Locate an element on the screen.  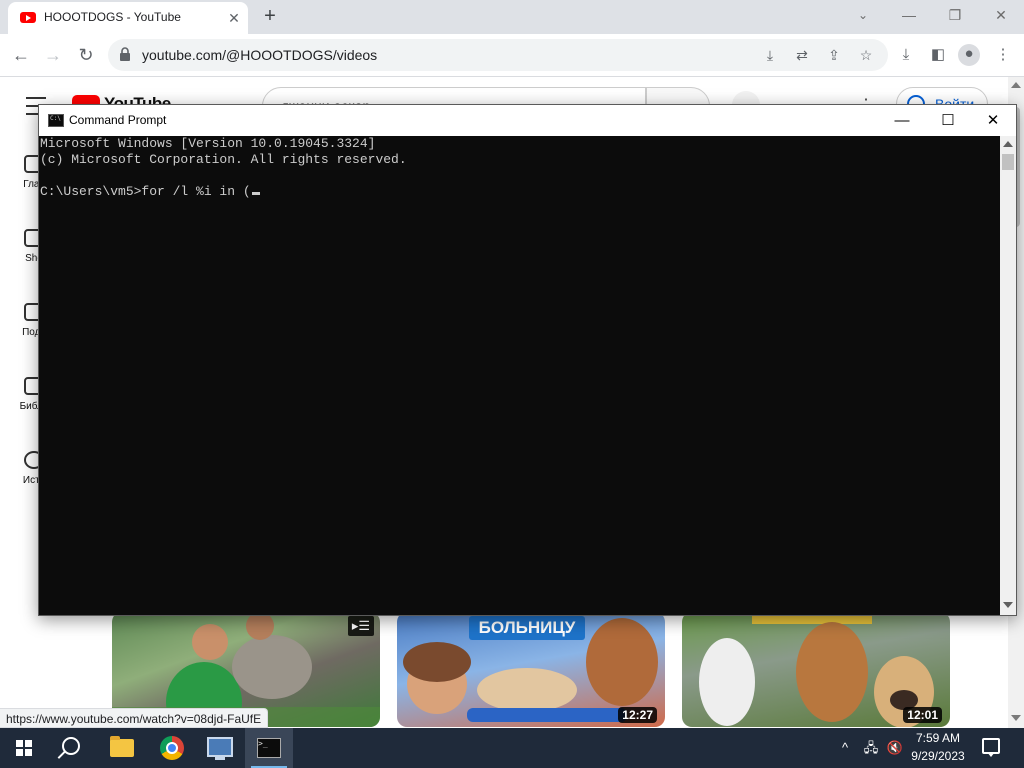
cmd-scroll-up-arrow-icon is located at coordinates (1008, 144).